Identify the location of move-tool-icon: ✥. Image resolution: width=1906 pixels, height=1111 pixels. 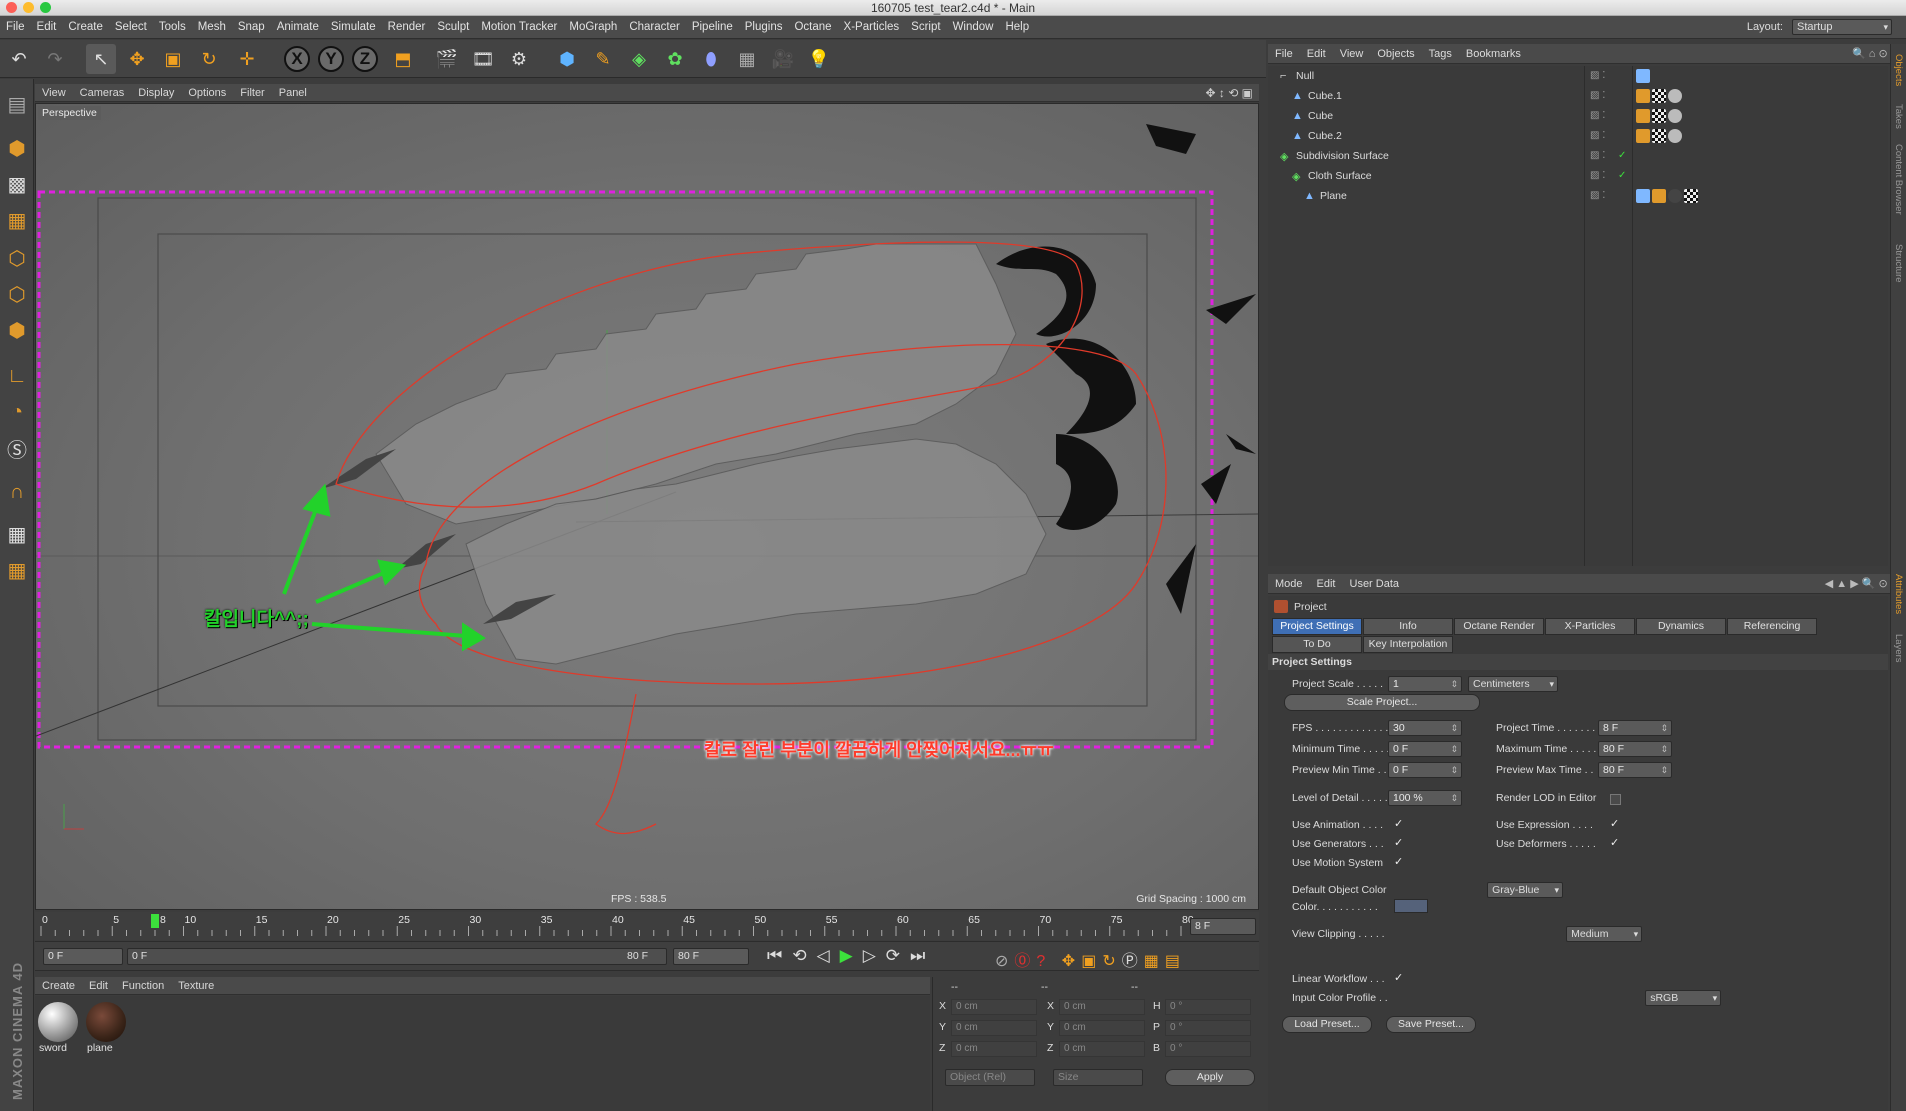
(137, 59).